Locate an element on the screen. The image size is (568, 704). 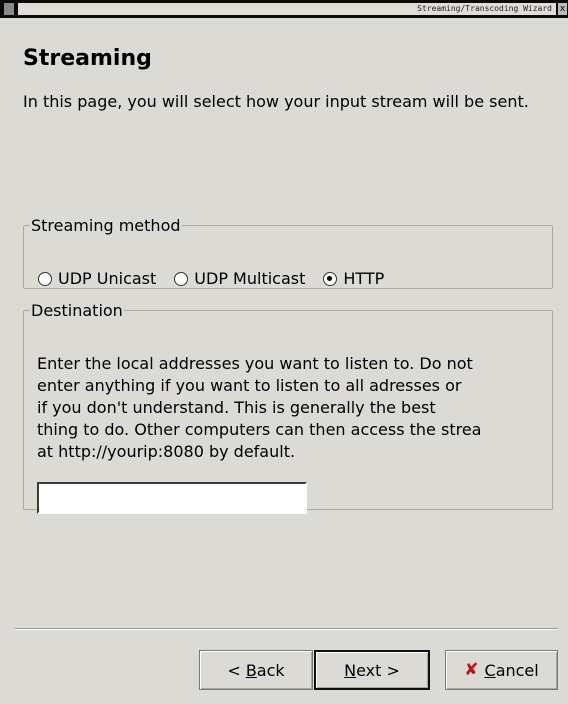
back-button-mnemonic: B is located at coordinates (251, 670).